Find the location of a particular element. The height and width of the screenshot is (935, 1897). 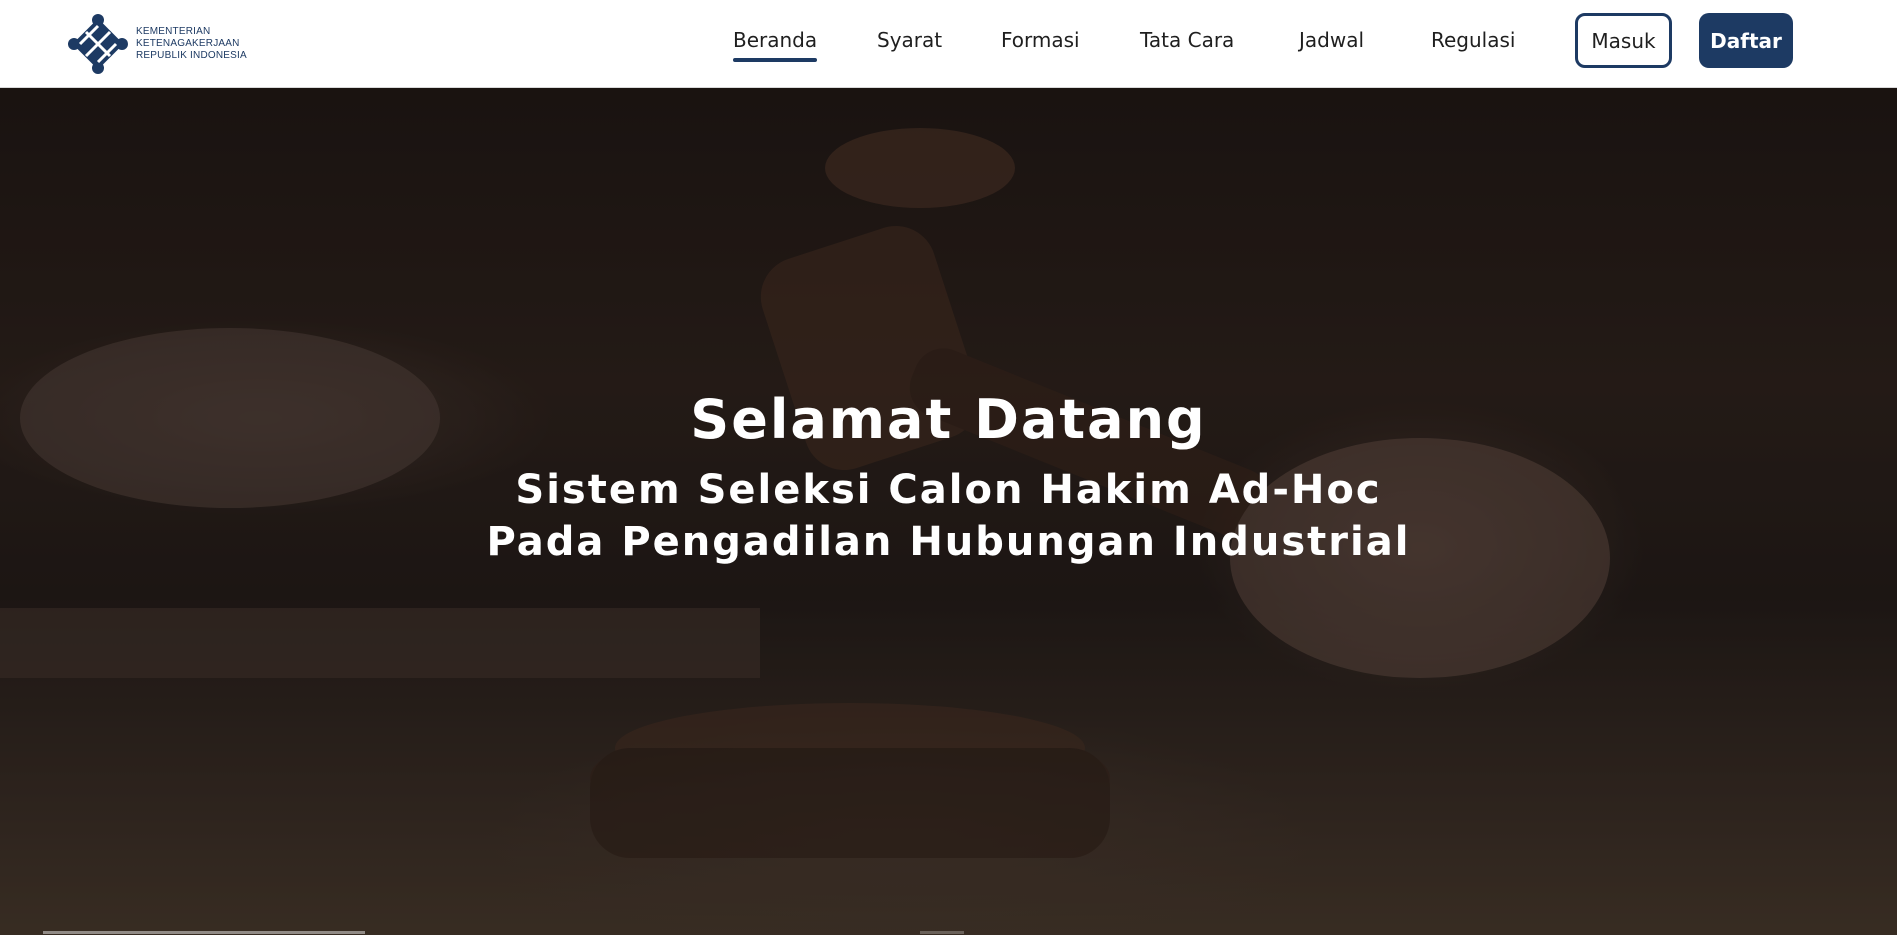

hero-subtitle-line-2: Pada Pengadilan Hubungan Industrial is located at coordinates (948, 542).